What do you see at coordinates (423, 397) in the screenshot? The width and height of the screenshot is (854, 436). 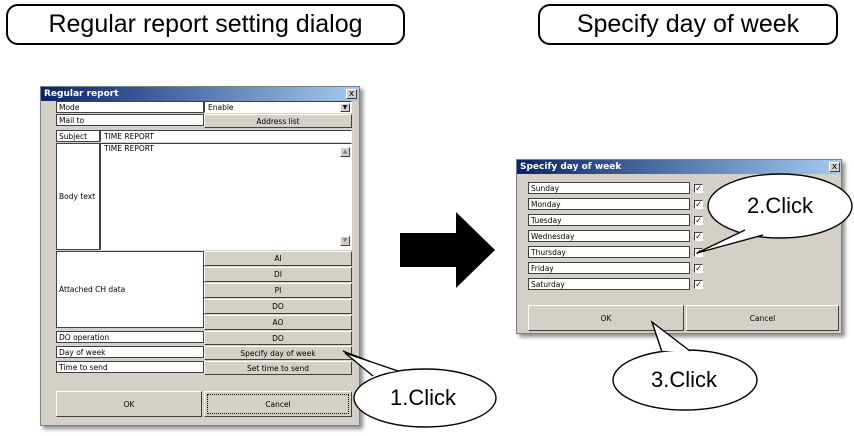 I see `callout-1-text: 1.Click` at bounding box center [423, 397].